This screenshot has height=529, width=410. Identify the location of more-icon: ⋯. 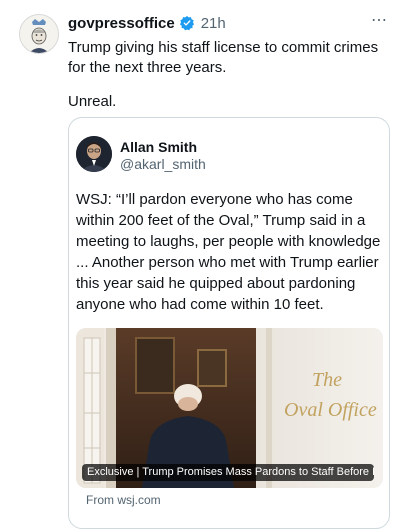
(379, 20).